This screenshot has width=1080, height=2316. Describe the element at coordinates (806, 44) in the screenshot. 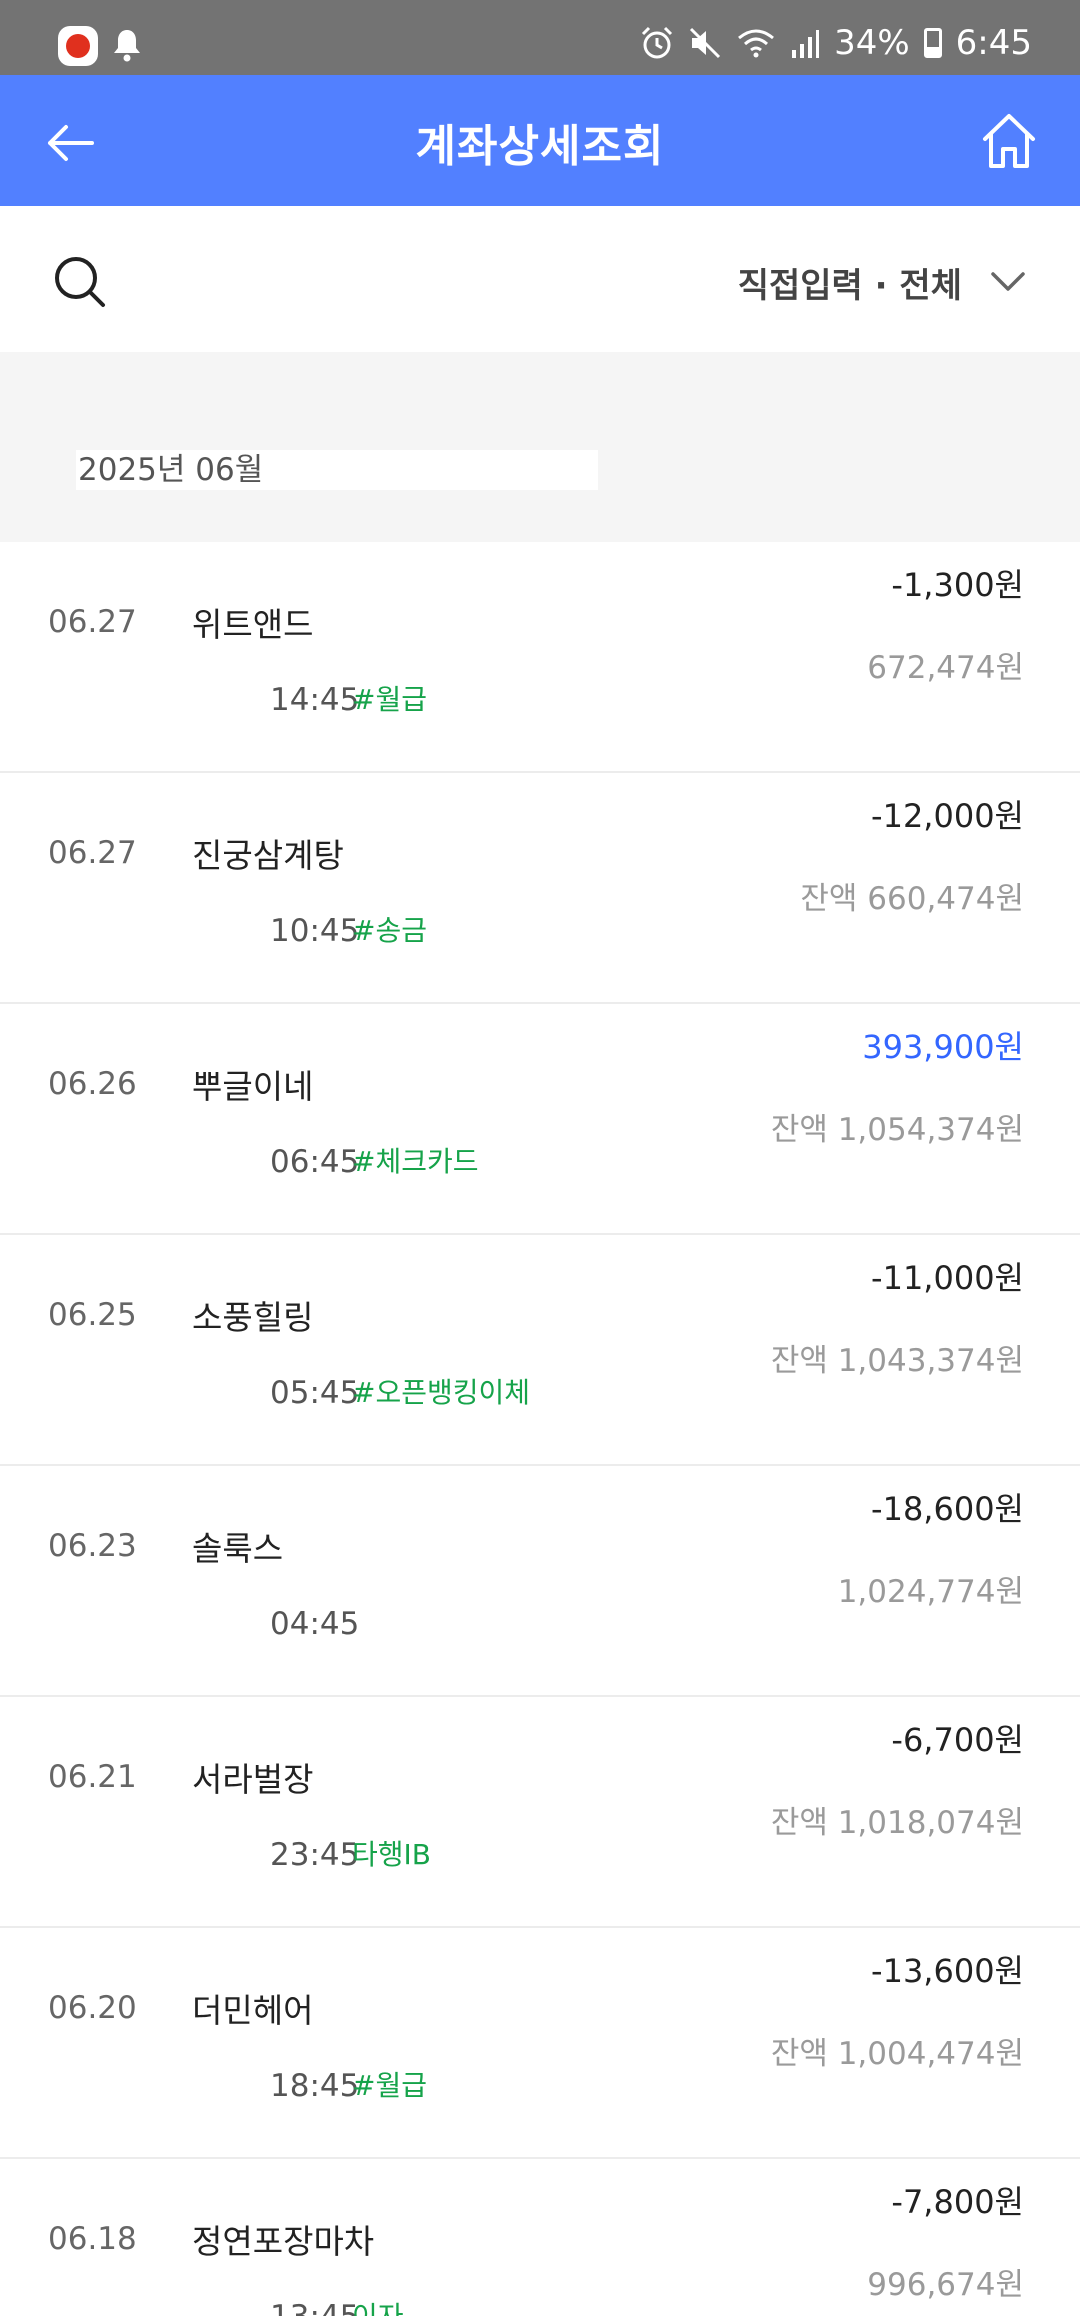

I see `signal-icon` at that location.